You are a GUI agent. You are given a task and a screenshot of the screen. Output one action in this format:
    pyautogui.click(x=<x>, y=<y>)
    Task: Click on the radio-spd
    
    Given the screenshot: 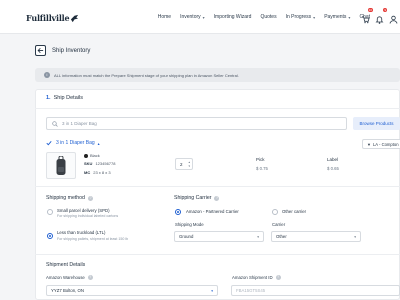 What is the action you would take?
    pyautogui.click(x=50, y=212)
    